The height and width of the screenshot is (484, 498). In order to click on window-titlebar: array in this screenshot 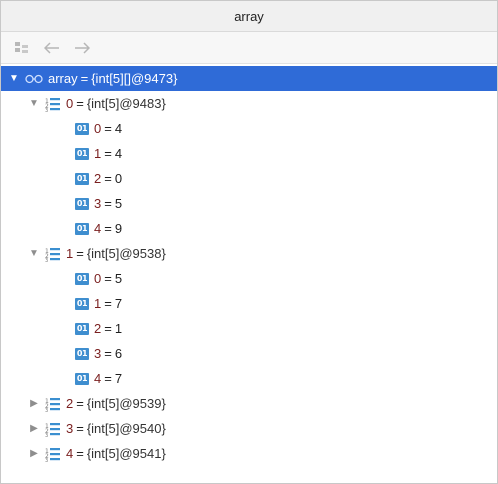, I will do `click(249, 16)`.